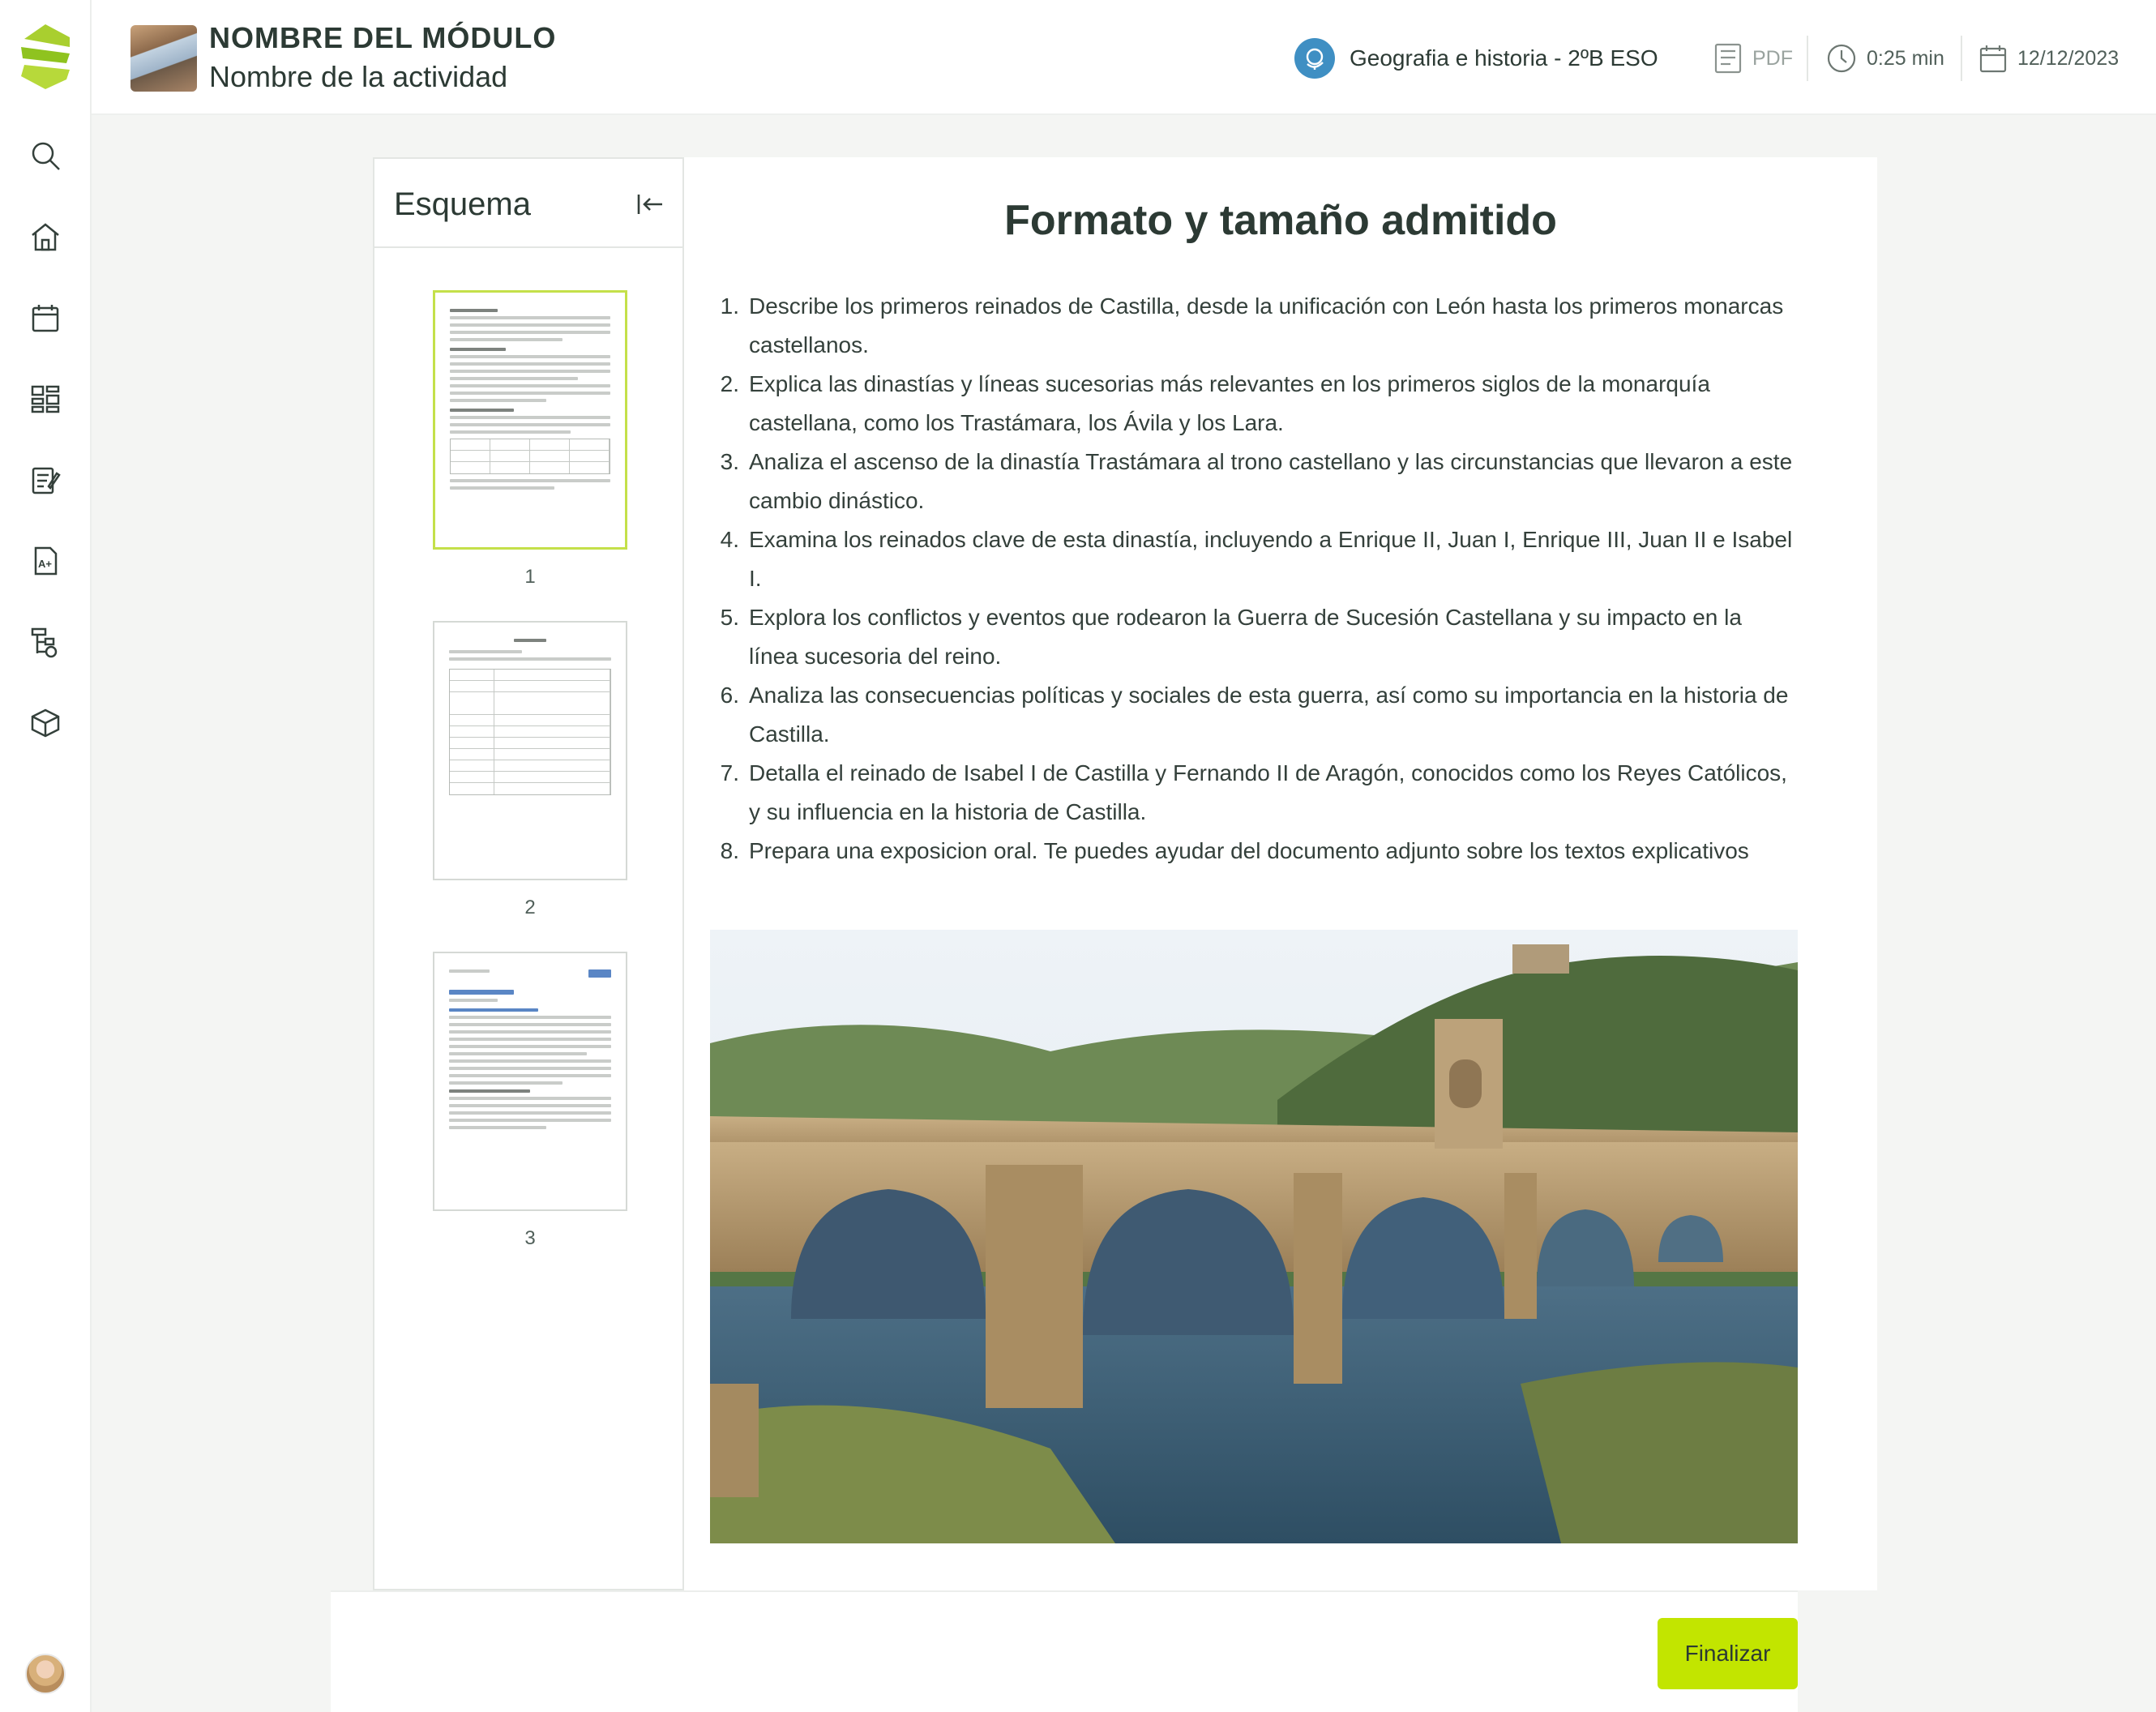  I want to click on tasks-icon, so click(45, 480).